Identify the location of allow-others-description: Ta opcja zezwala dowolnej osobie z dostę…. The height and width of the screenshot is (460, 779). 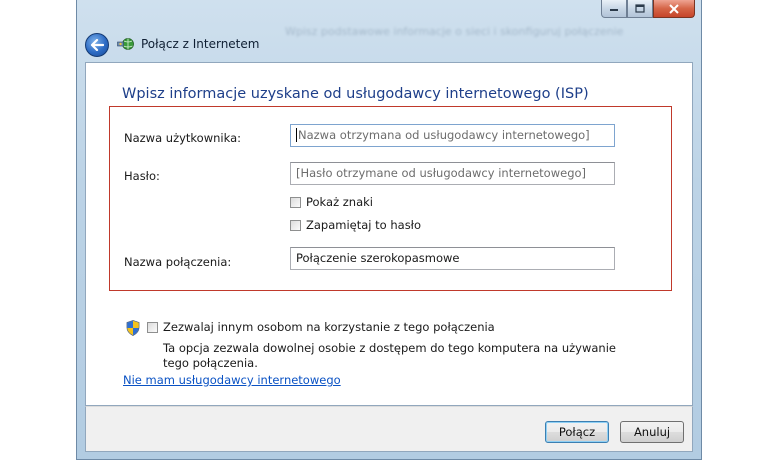
(389, 355).